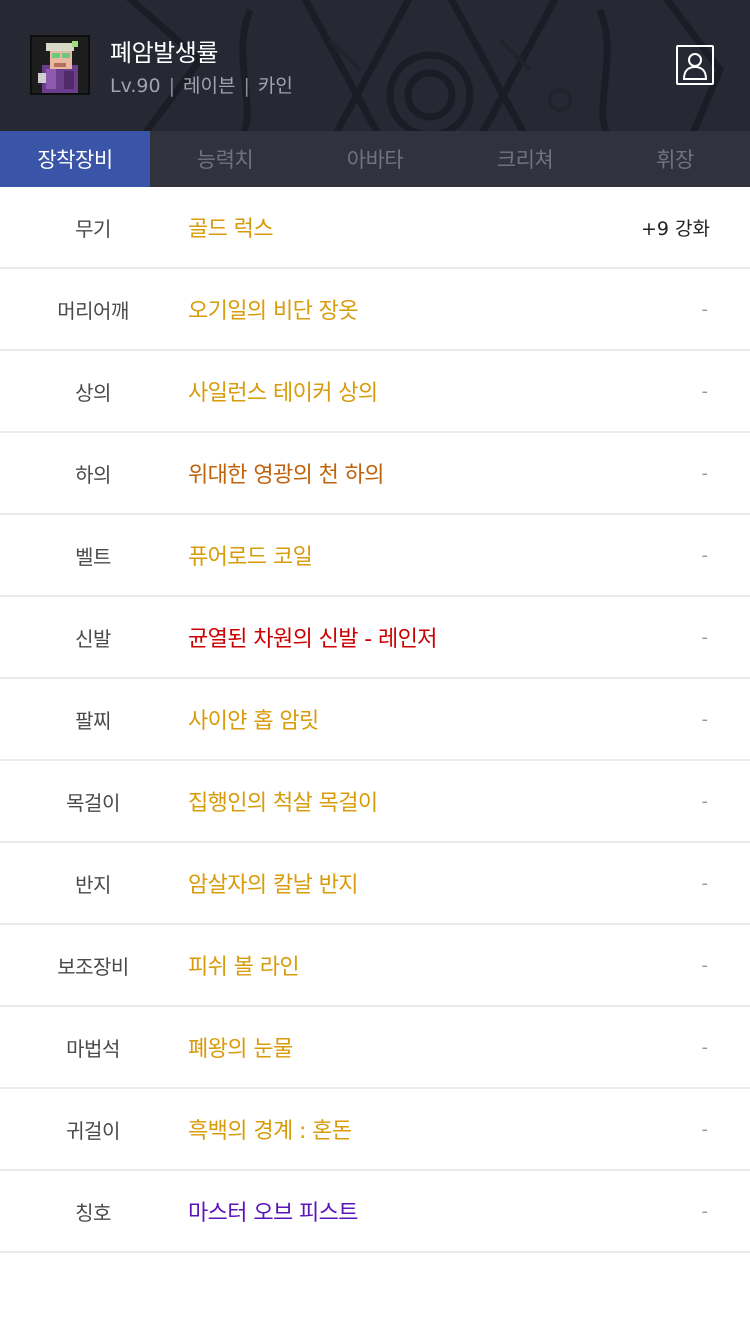 This screenshot has width=750, height=1334. I want to click on equipment-slot-label: 목걸이, so click(93, 802).